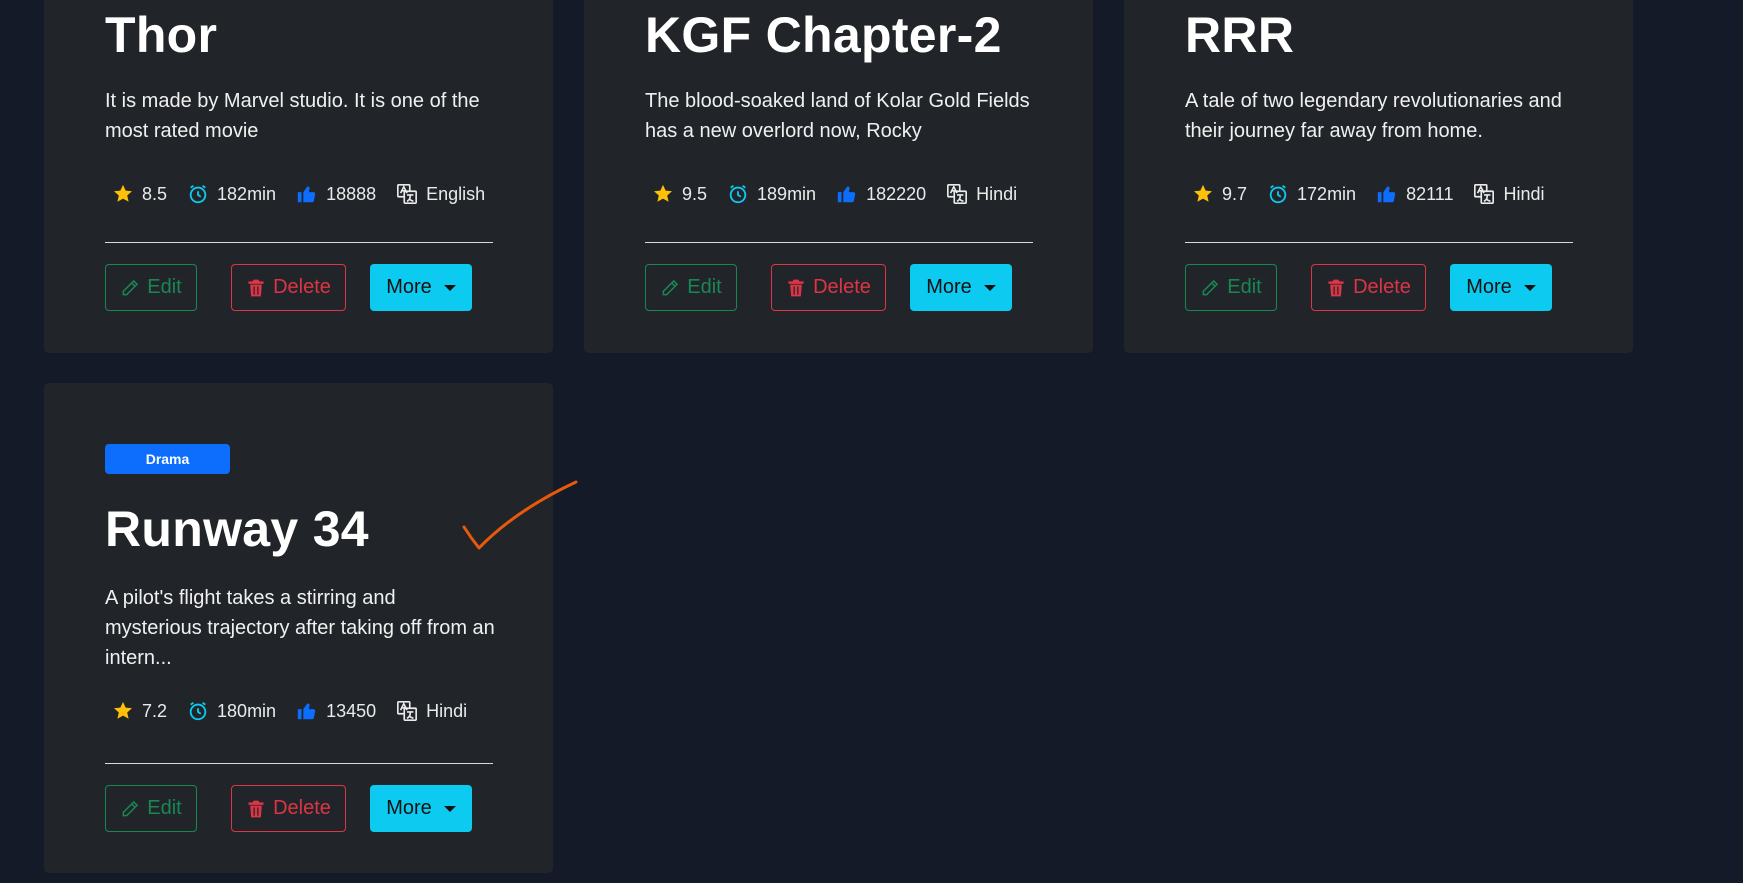 The height and width of the screenshot is (883, 1743). I want to click on language-value: English, so click(456, 193).